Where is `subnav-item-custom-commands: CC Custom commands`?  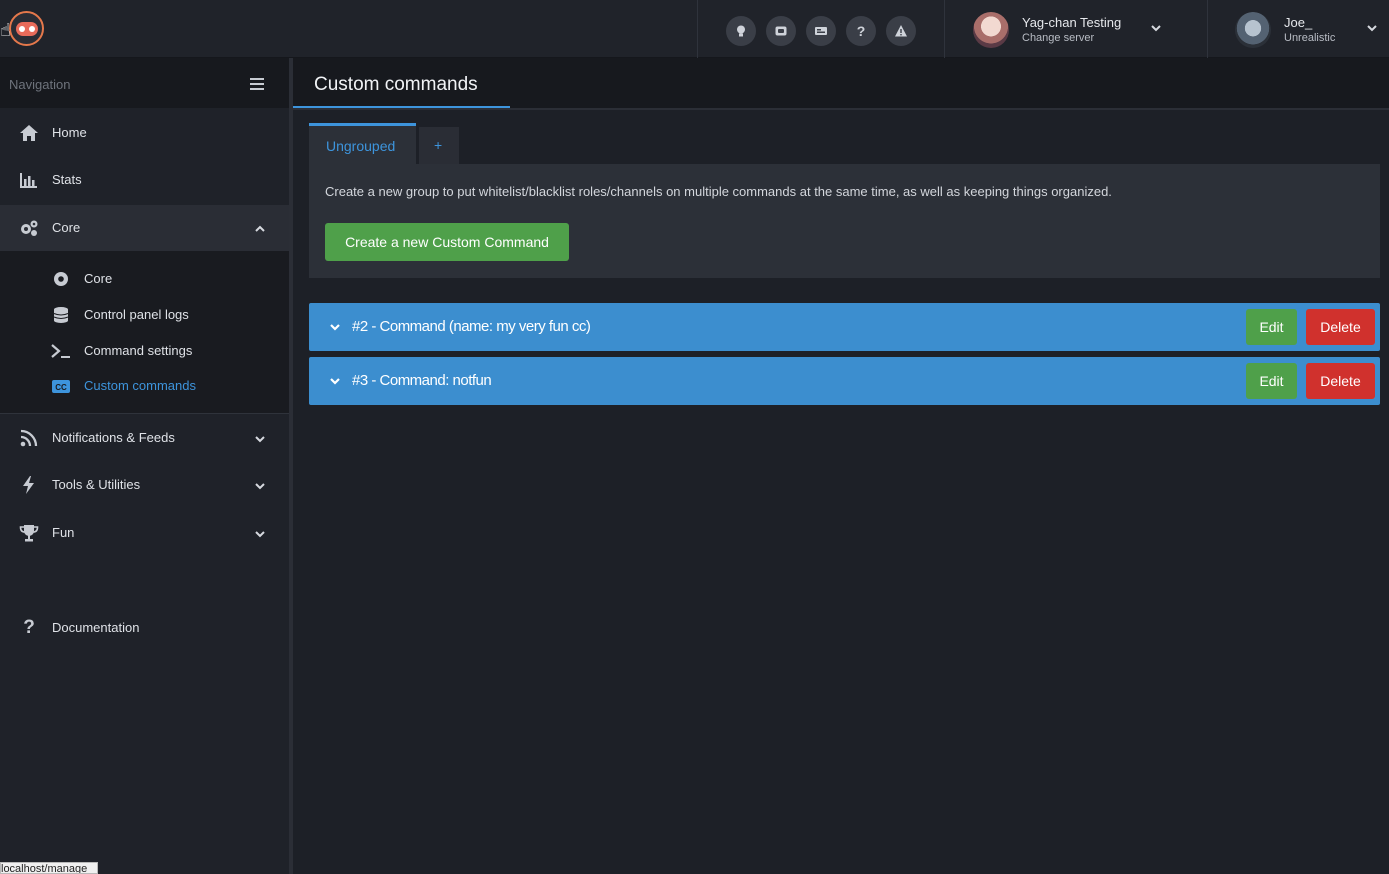 subnav-item-custom-commands: CC Custom commands is located at coordinates (144, 386).